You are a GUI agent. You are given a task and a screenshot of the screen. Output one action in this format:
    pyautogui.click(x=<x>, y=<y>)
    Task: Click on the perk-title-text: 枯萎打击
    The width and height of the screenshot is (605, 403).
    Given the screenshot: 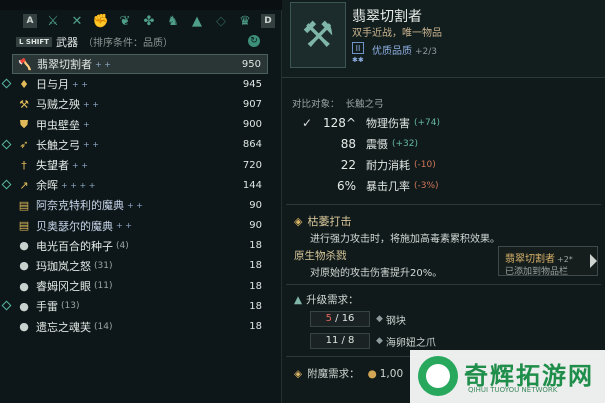 What is the action you would take?
    pyautogui.click(x=329, y=221)
    